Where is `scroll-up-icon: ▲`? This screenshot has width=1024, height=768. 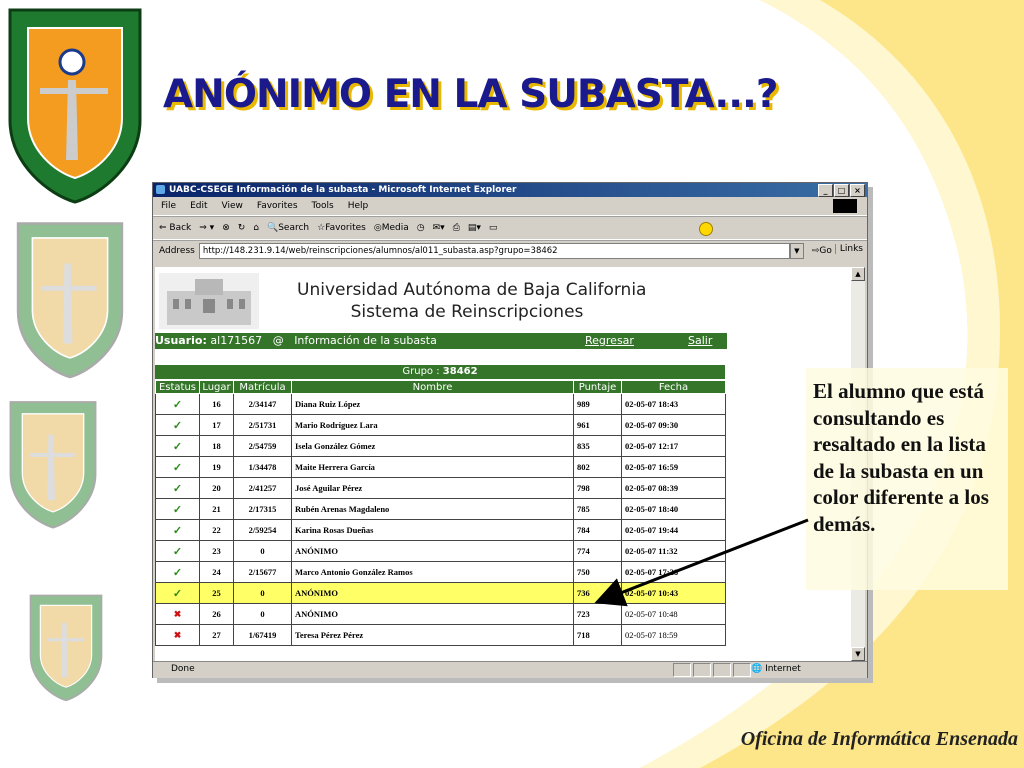
scroll-up-icon: ▲ is located at coordinates (858, 274).